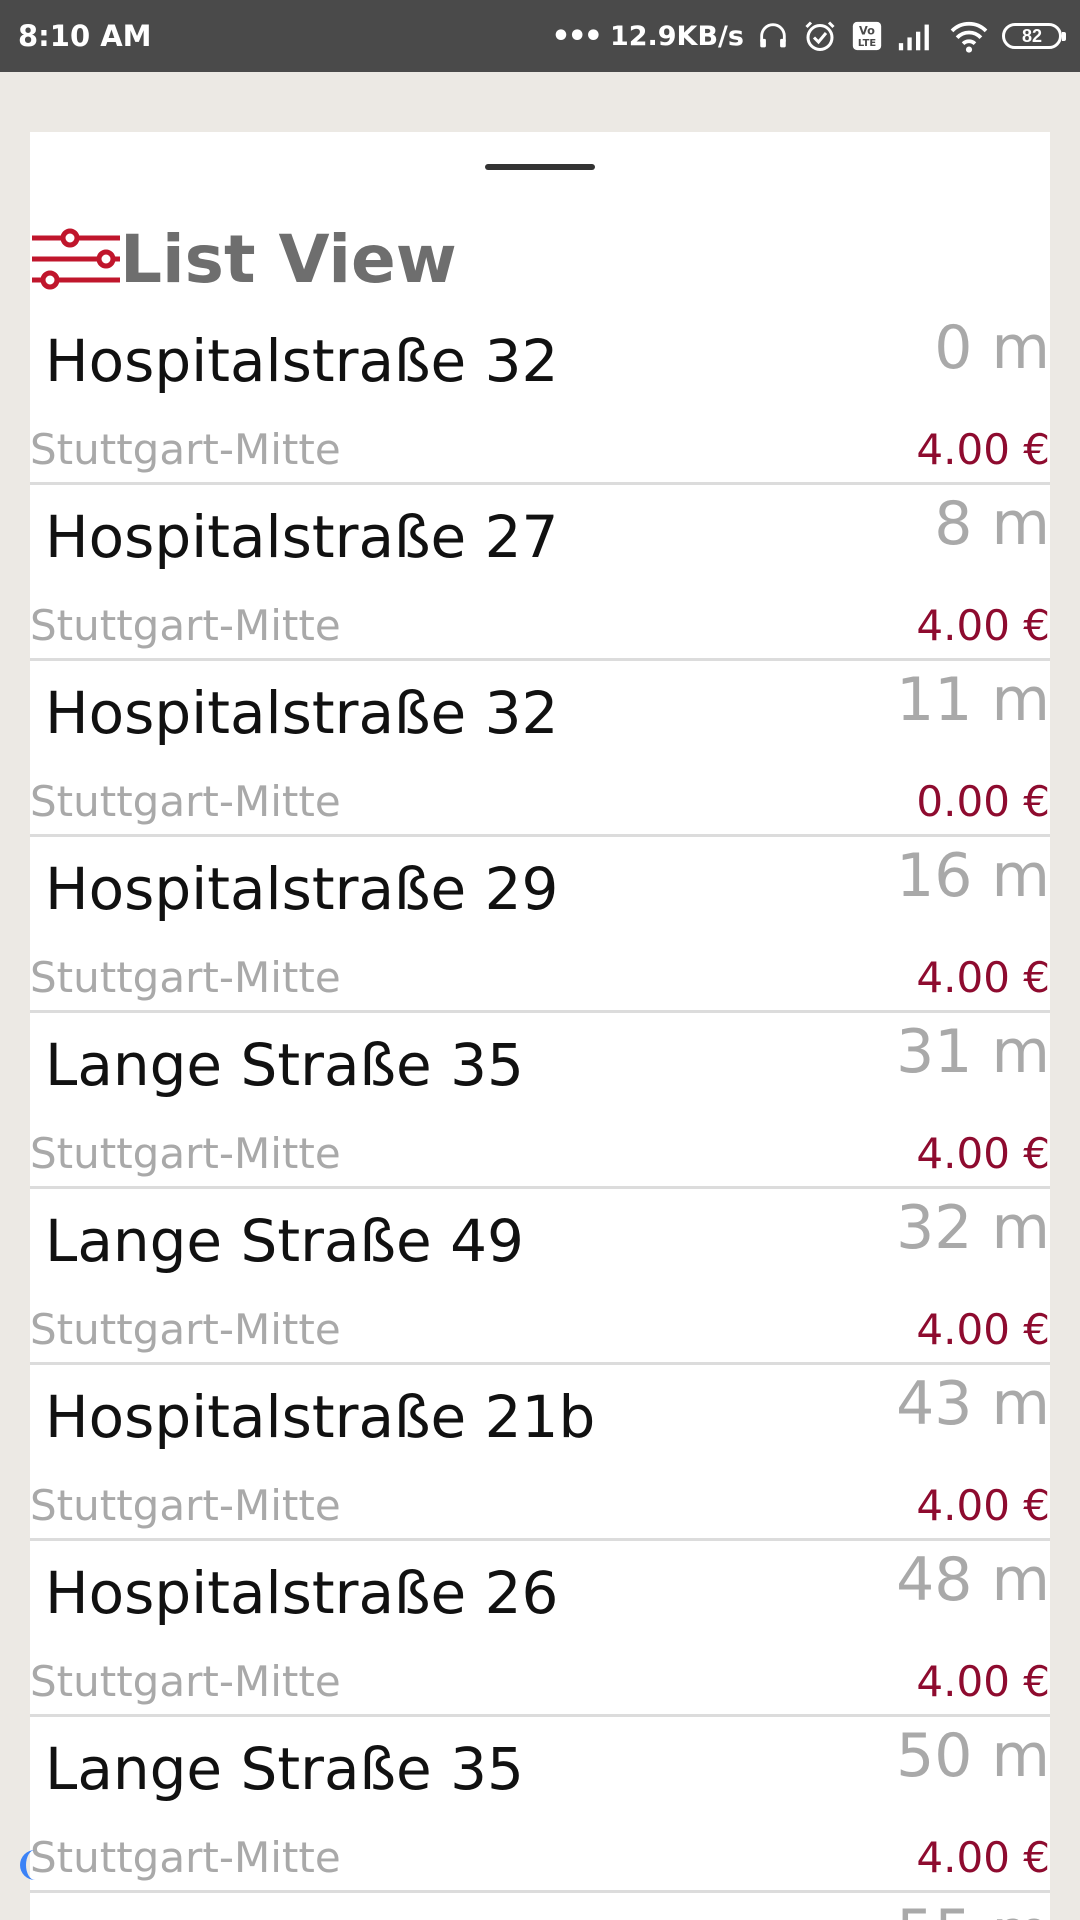 This screenshot has height=1920, width=1080. I want to click on price-label: 0.00 €, so click(983, 801).